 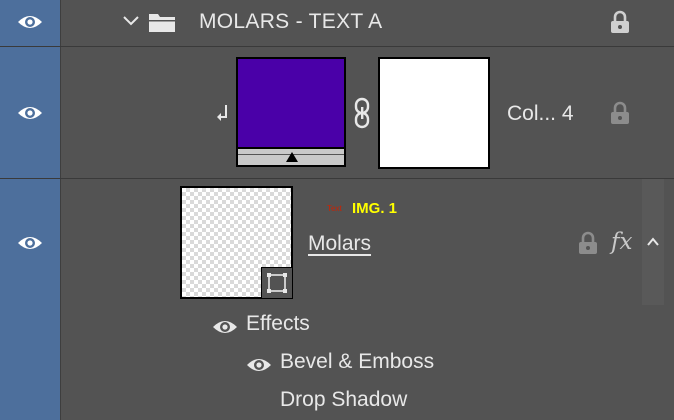 I want to click on fill-slider-triangle-icon, so click(x=292, y=157).